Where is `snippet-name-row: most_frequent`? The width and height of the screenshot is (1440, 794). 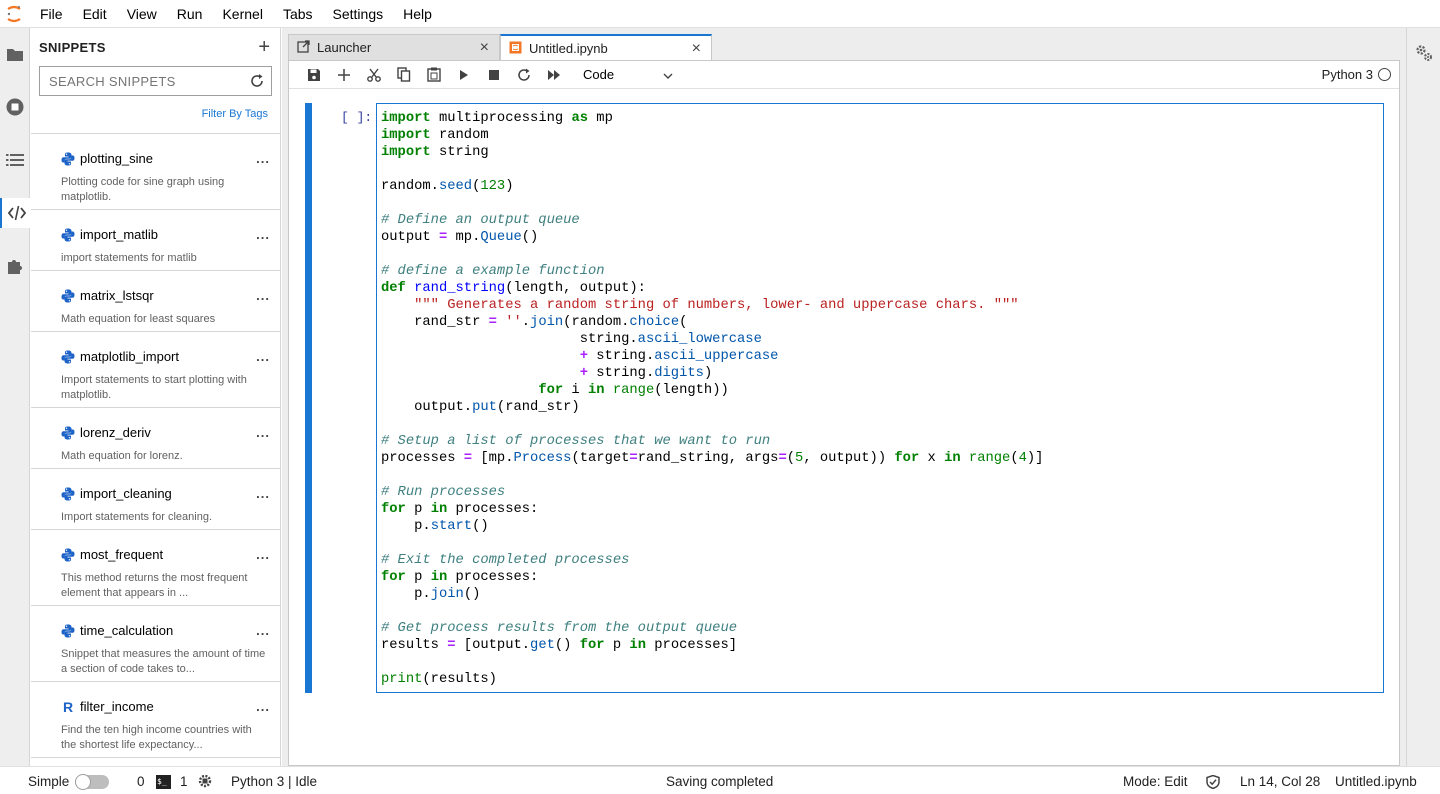 snippet-name-row: most_frequent is located at coordinates (112, 554).